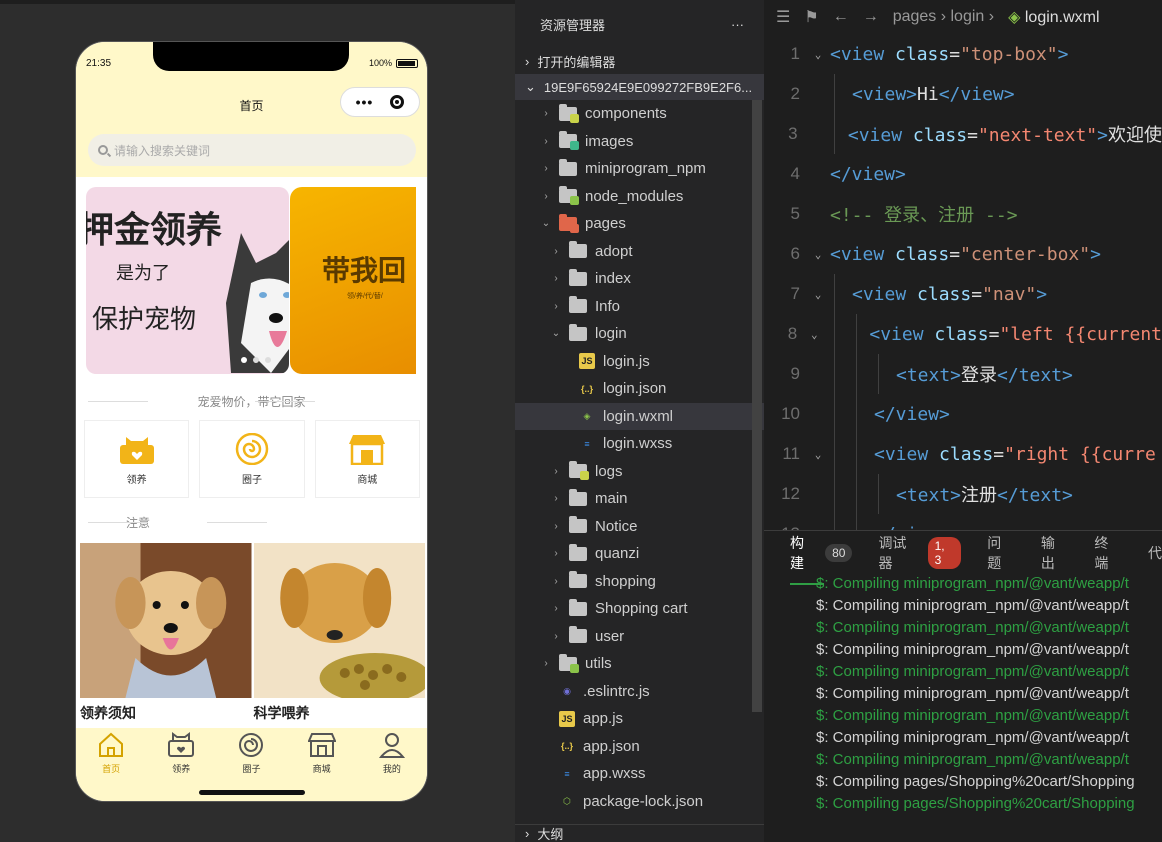  What do you see at coordinates (634, 196) in the screenshot?
I see `tree-item-label: node_modules` at bounding box center [634, 196].